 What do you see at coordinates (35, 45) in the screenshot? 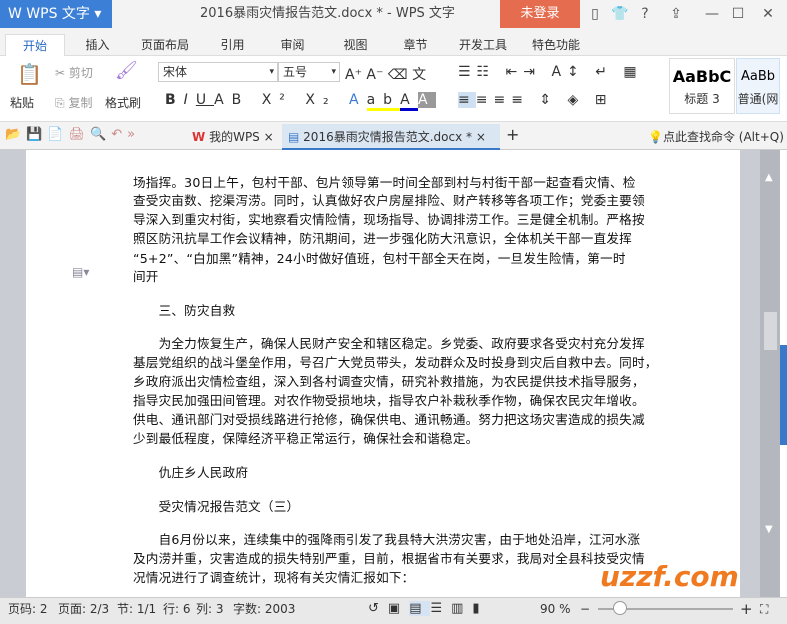
I see `tab-home: 开始` at bounding box center [35, 45].